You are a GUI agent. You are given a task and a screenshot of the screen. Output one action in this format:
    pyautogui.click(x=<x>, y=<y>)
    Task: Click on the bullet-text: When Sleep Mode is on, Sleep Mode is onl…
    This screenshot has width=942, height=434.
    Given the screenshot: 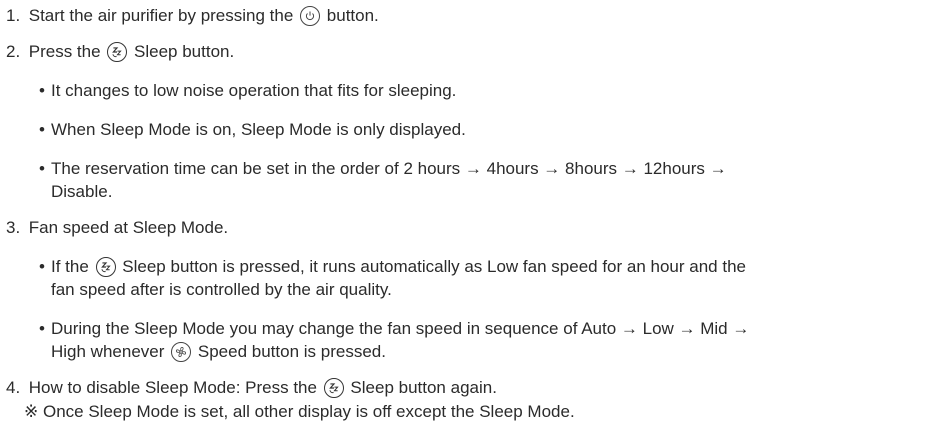 What is the action you would take?
    pyautogui.click(x=258, y=129)
    